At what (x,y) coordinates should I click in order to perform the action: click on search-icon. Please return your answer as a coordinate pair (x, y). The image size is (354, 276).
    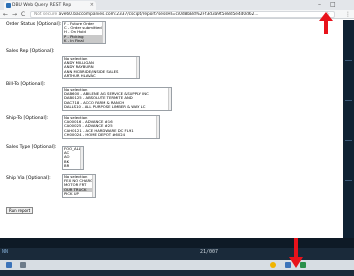
    Looking at the image, I should click on (23, 265).